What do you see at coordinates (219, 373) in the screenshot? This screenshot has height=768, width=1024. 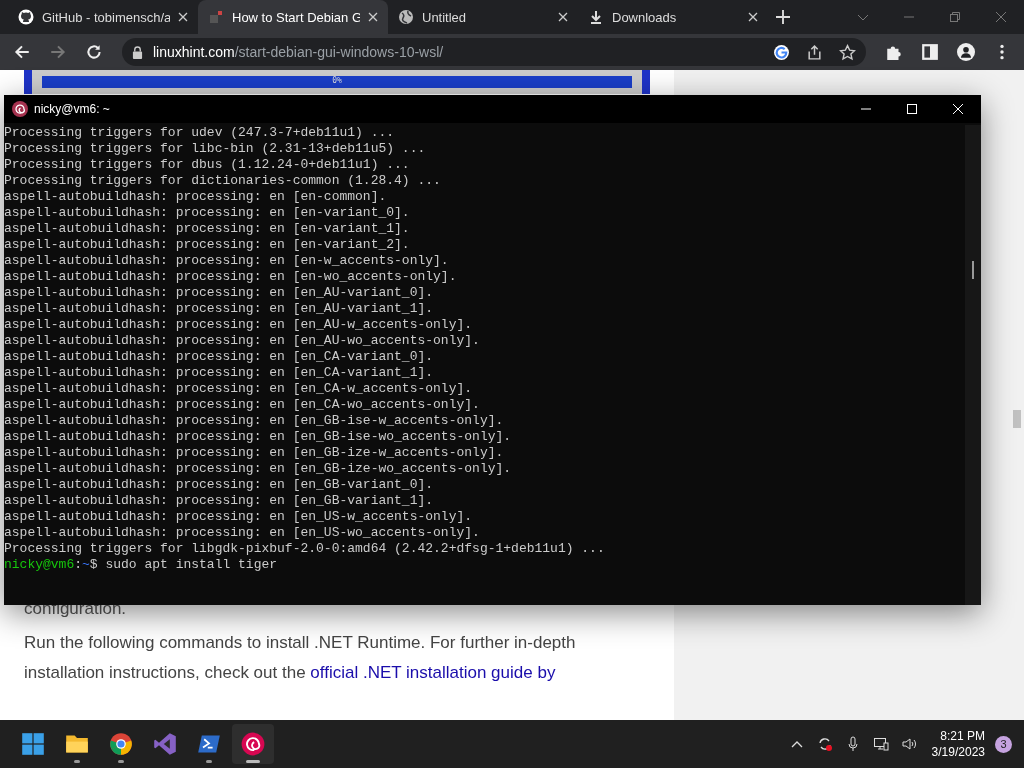 I see `terminal-line: aspell-autobuildhash: processing: en [en_CA-variant_1].` at bounding box center [219, 373].